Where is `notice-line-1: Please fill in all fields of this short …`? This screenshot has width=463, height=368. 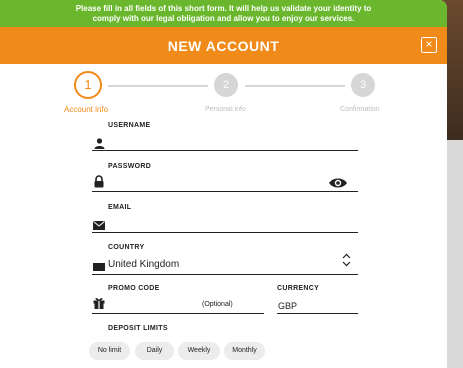 notice-line-1: Please fill in all fields of this short … is located at coordinates (223, 8).